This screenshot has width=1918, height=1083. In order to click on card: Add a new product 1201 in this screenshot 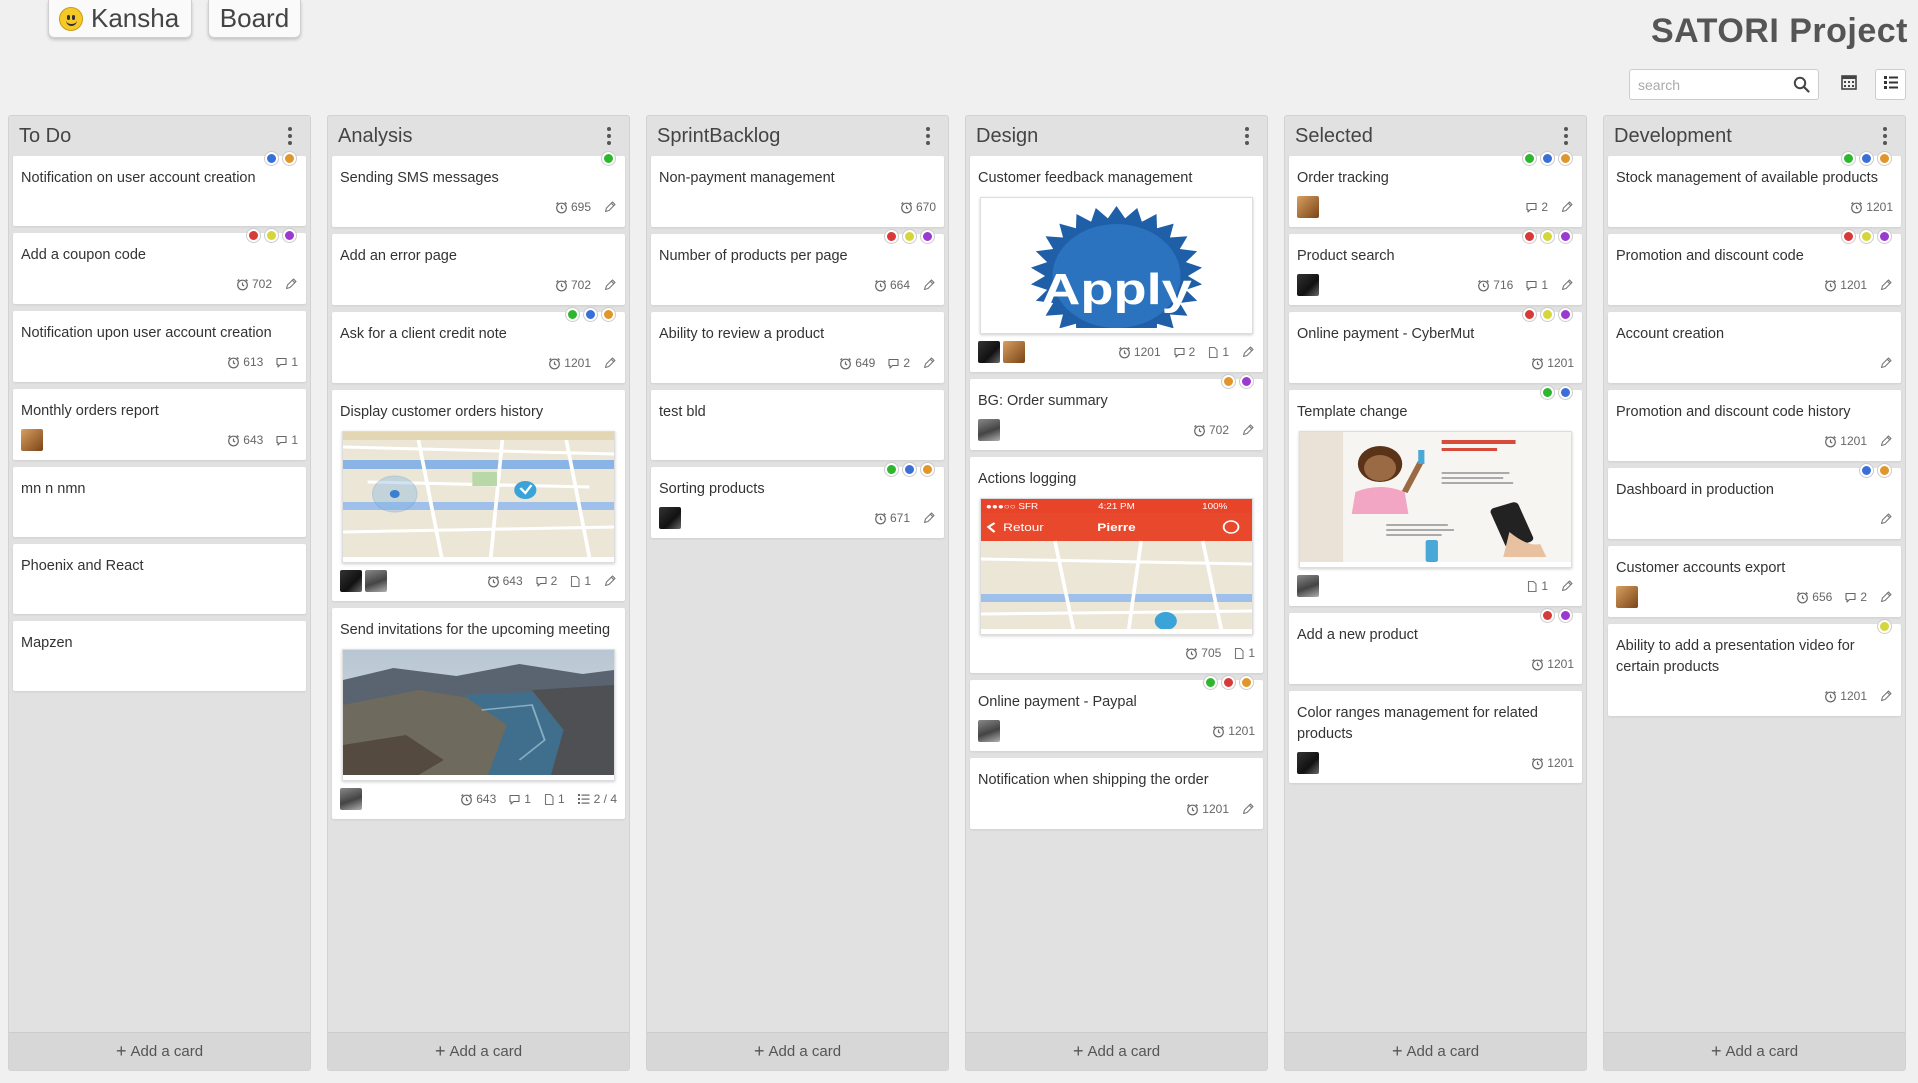, I will do `click(1435, 646)`.